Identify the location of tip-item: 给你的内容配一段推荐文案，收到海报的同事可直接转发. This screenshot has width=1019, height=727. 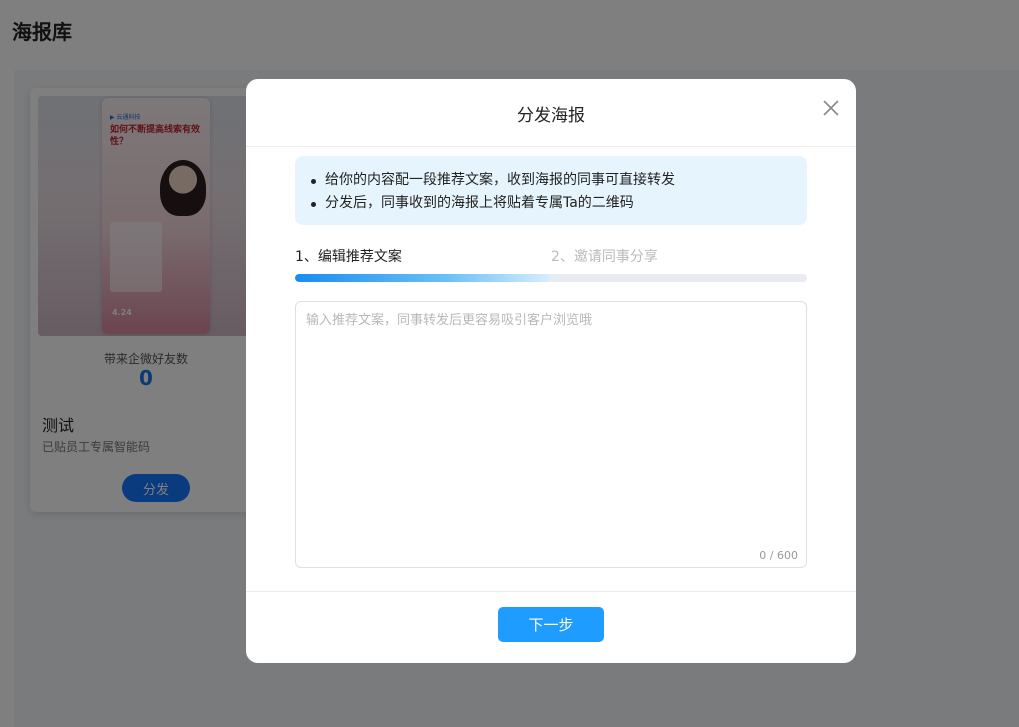
(559, 180).